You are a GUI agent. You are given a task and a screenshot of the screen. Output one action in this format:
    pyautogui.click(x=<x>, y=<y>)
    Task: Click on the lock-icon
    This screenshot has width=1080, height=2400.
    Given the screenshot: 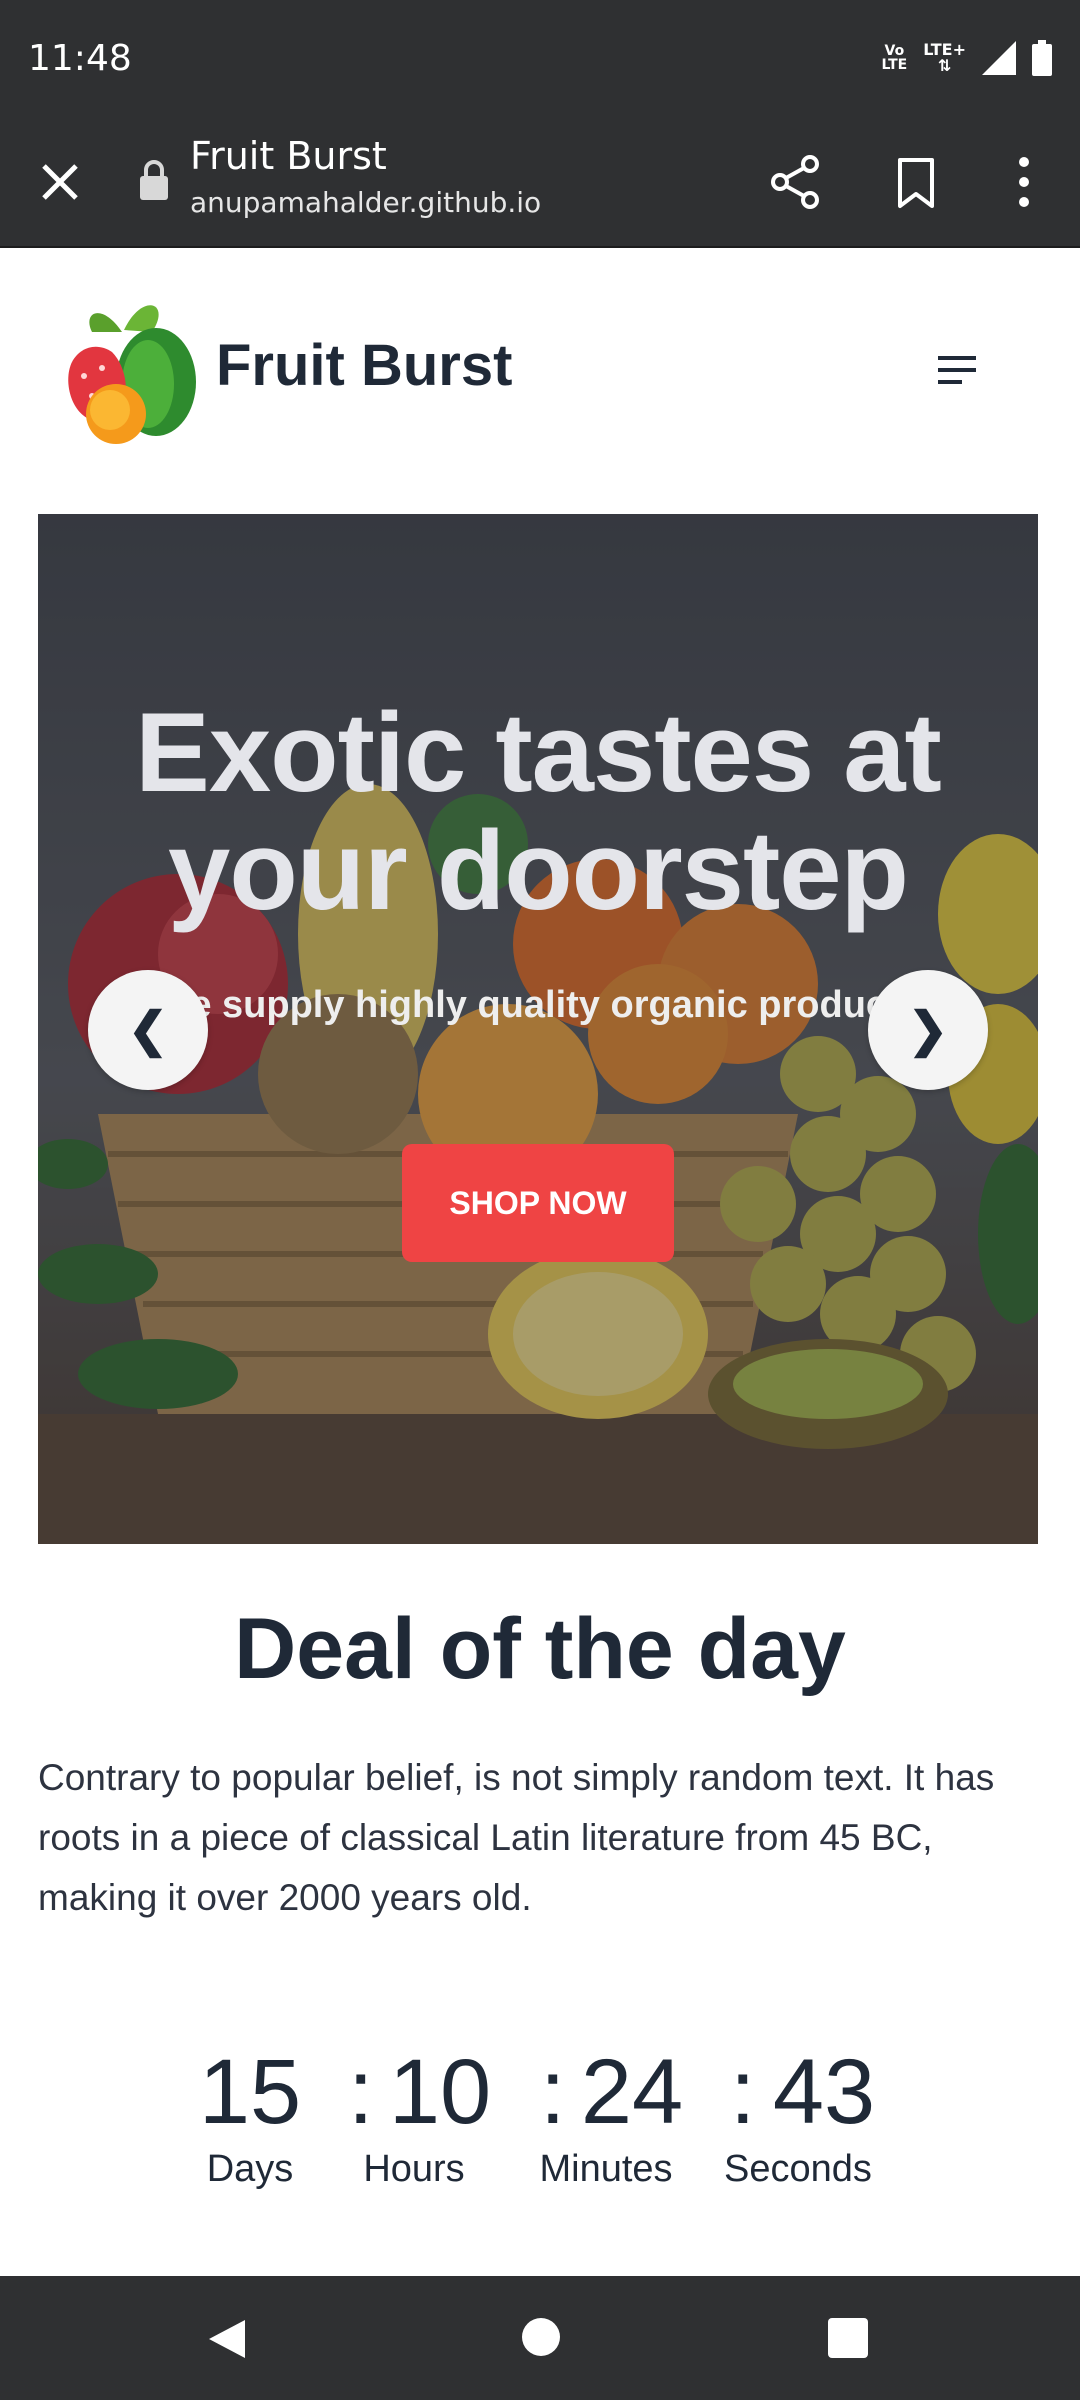 What is the action you would take?
    pyautogui.click(x=154, y=180)
    